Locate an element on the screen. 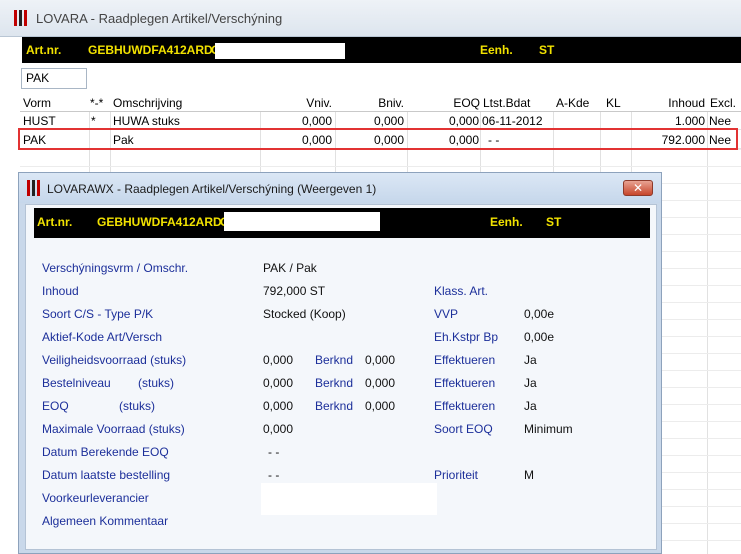 The image size is (741, 554). eoq-label: EOQ is located at coordinates (55, 406).